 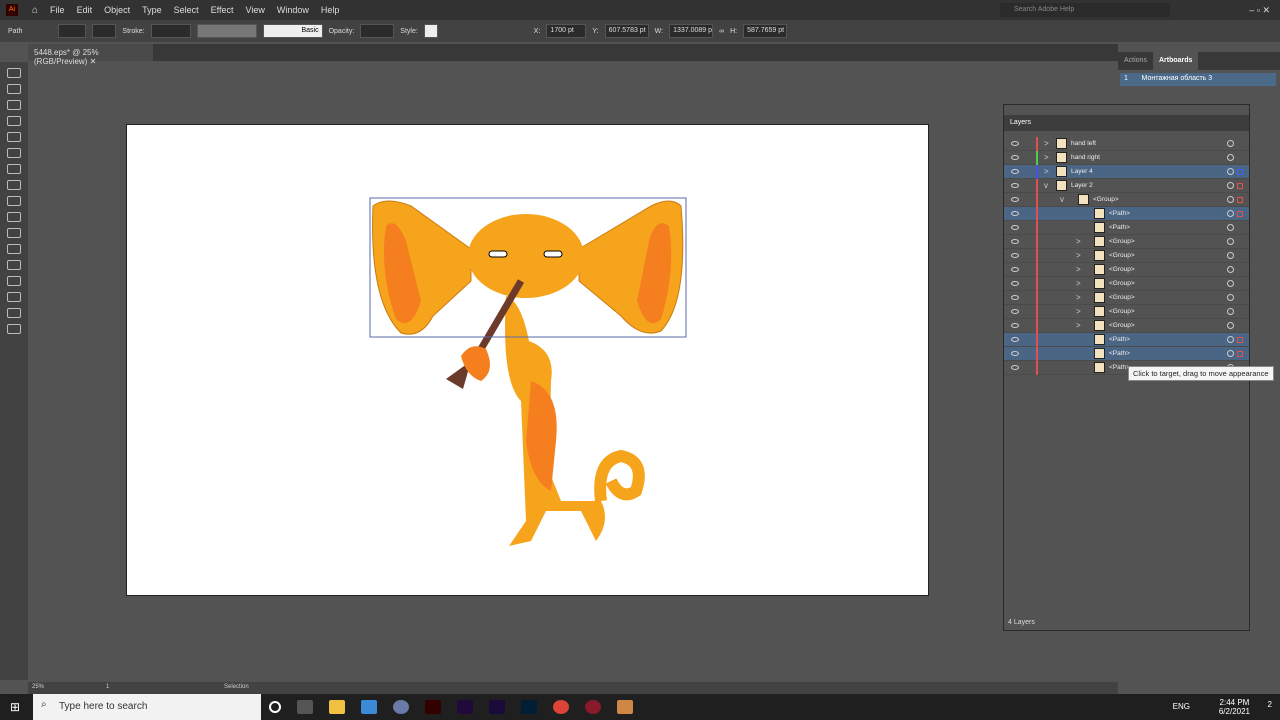 I want to click on layers-title: Layers, so click(x=1126, y=123).